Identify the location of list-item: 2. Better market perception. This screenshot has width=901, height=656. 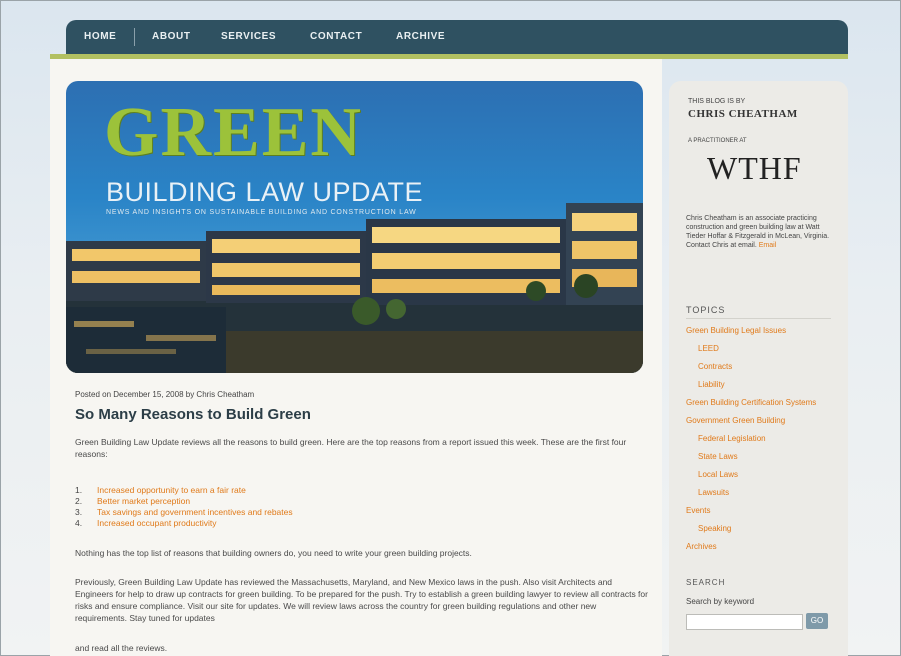
(184, 501).